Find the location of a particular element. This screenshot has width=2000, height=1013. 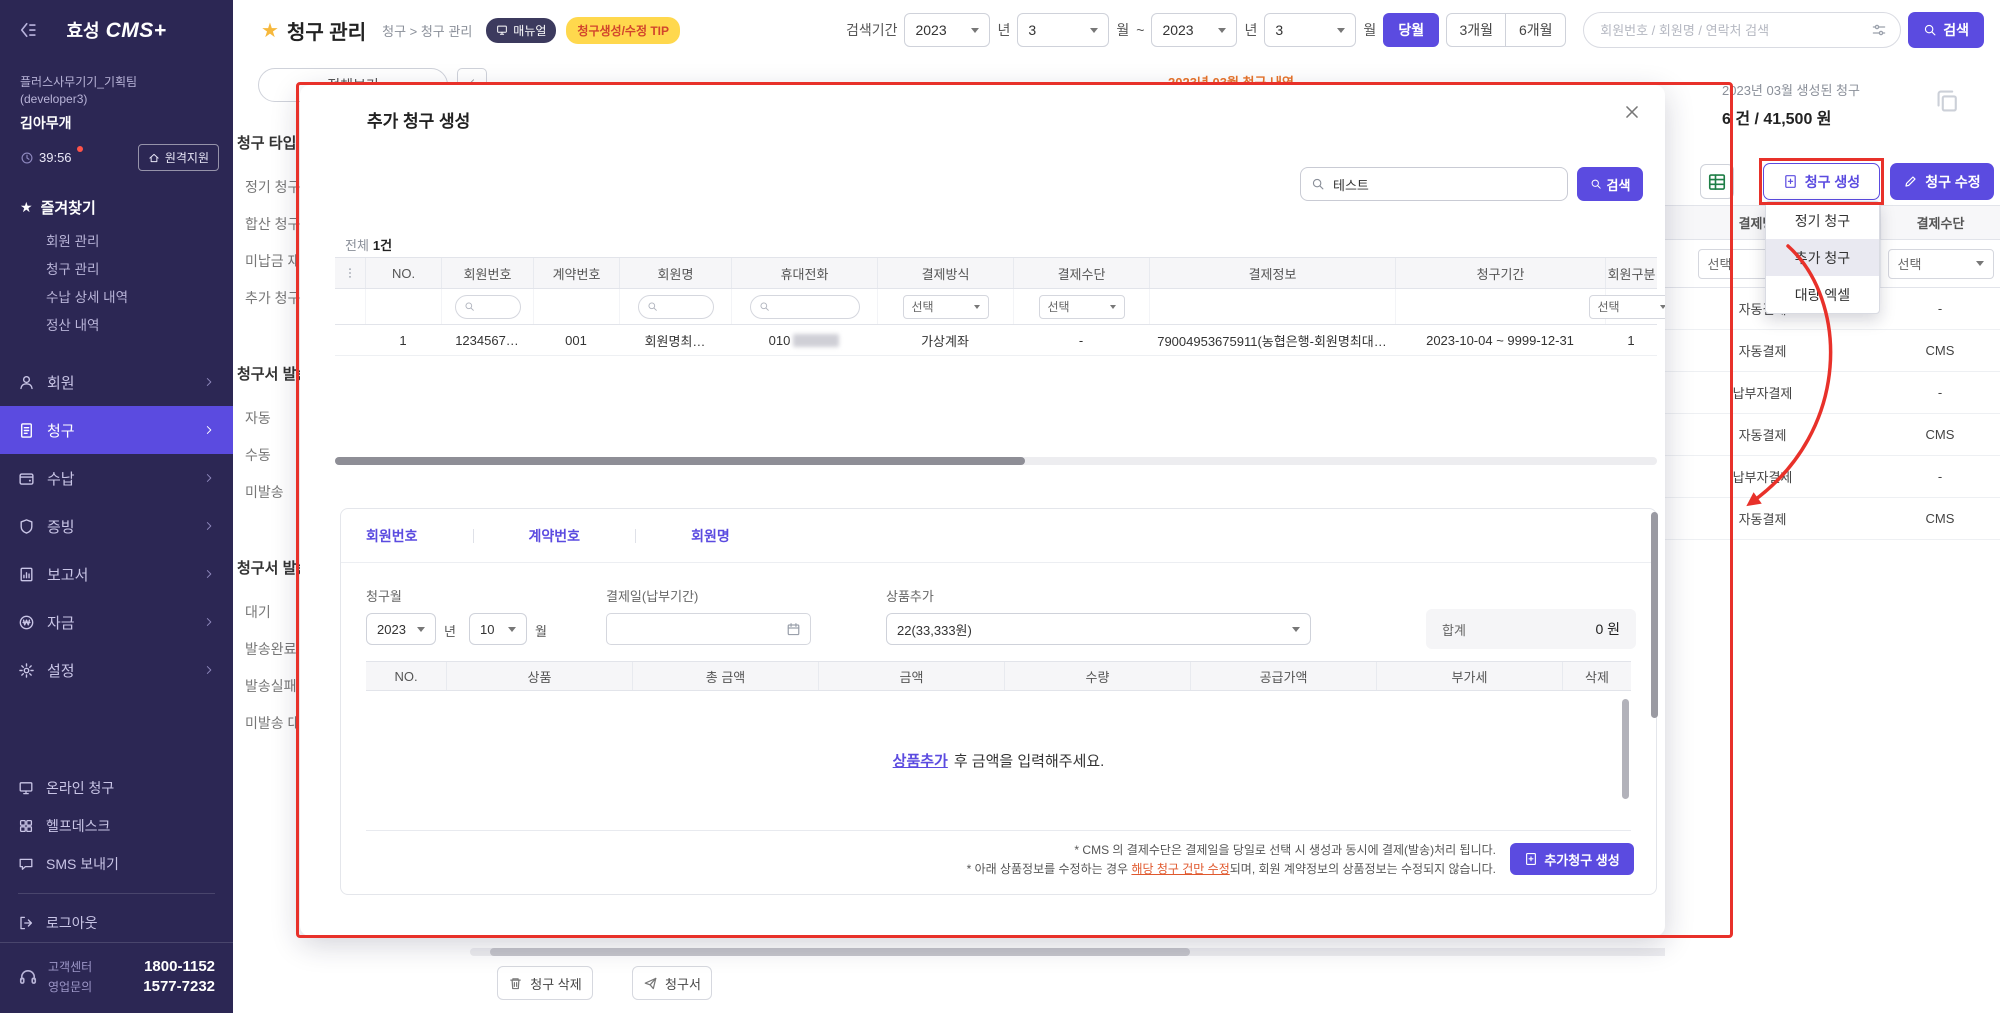

menu-item-helpdesk: 헬프데스크 is located at coordinates (116, 826).